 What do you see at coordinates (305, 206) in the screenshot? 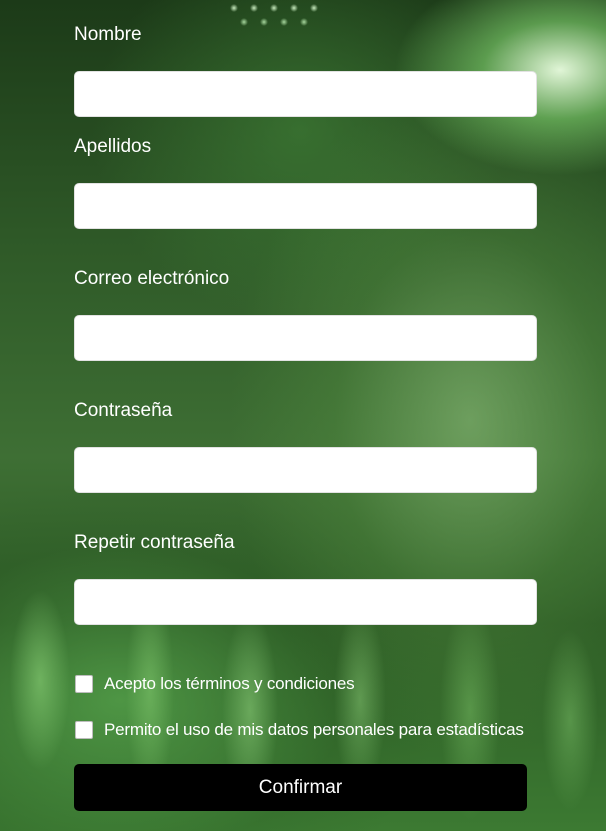
I see `apellidos-input` at bounding box center [305, 206].